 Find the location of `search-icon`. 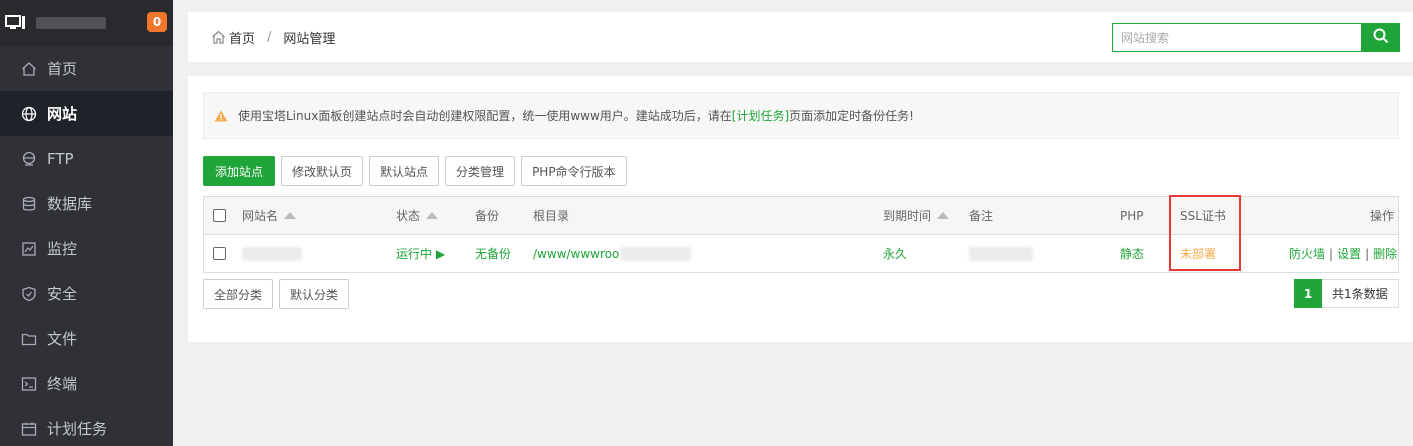

search-icon is located at coordinates (1381, 37).